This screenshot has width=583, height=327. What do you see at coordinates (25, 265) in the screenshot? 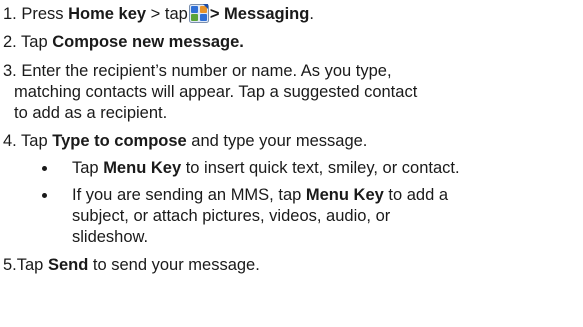
I see `step-5-prefix: 5.Tap` at bounding box center [25, 265].